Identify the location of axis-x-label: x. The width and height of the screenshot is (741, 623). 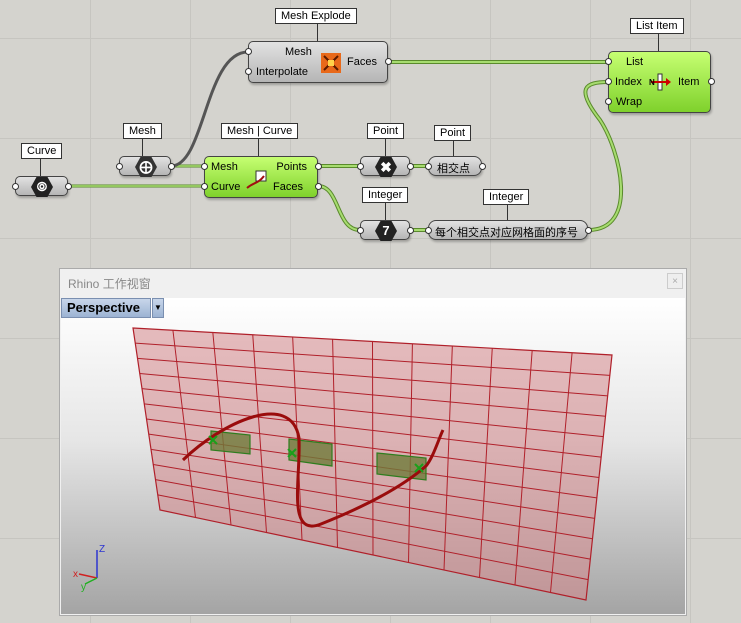
(75, 574).